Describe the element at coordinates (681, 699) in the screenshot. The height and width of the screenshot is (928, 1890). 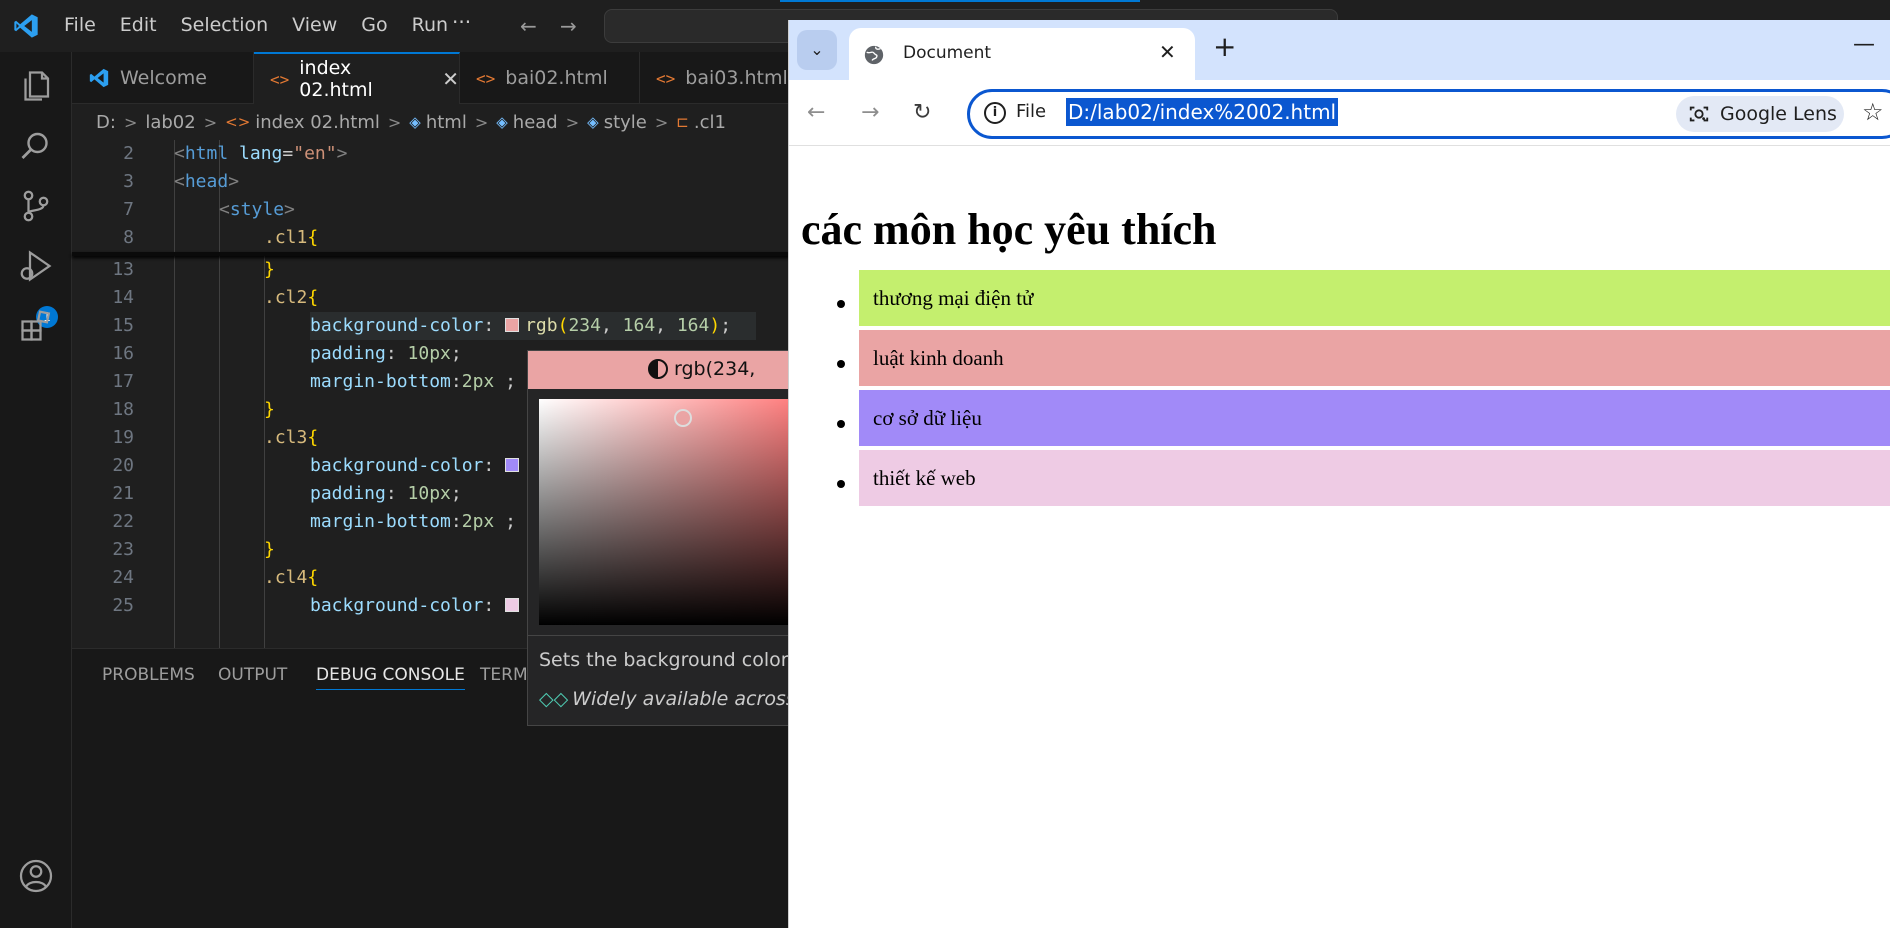
I see `baseline-text: Widely available across` at that location.